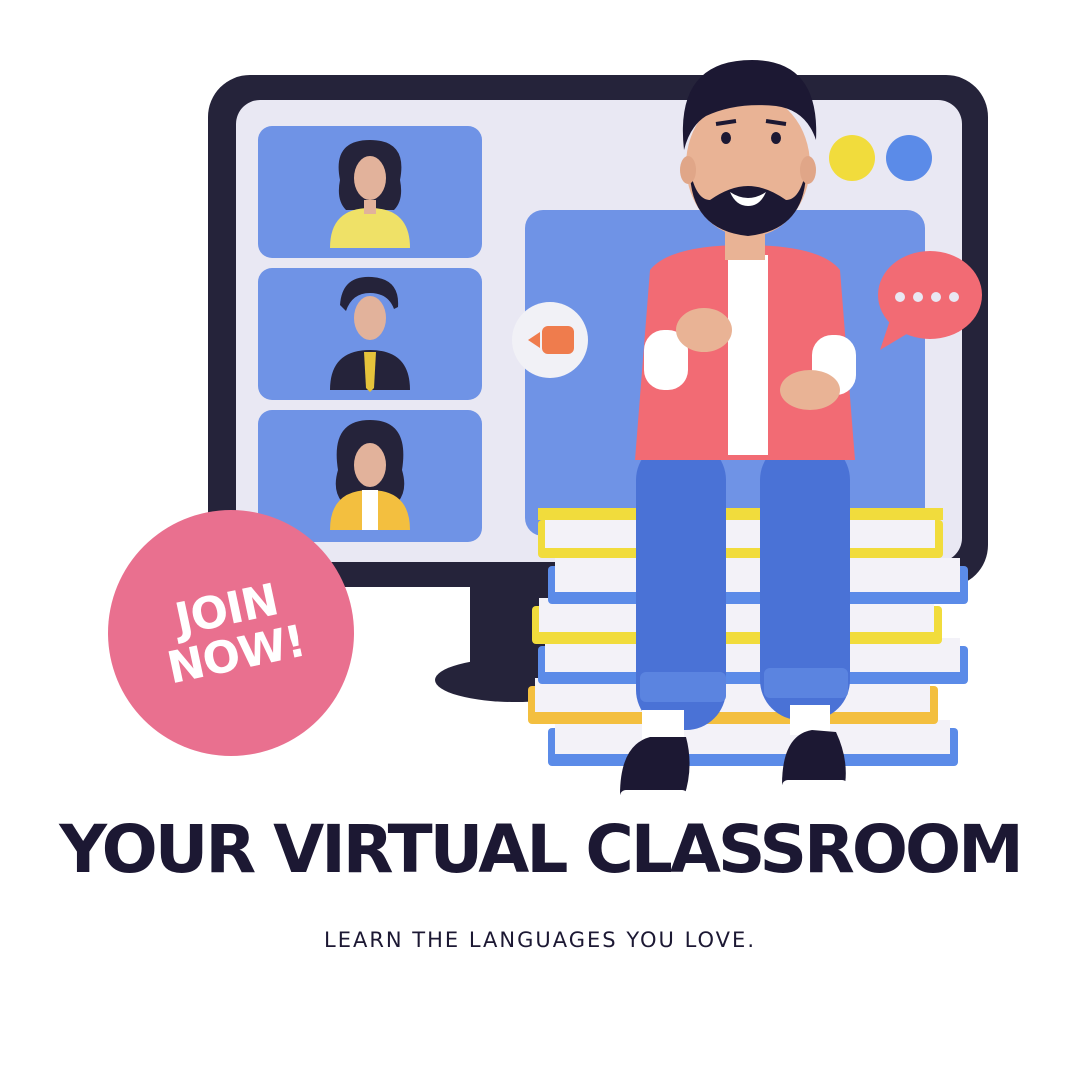 The image size is (1080, 1080). What do you see at coordinates (852, 158) in the screenshot?
I see `yellow-dot` at bounding box center [852, 158].